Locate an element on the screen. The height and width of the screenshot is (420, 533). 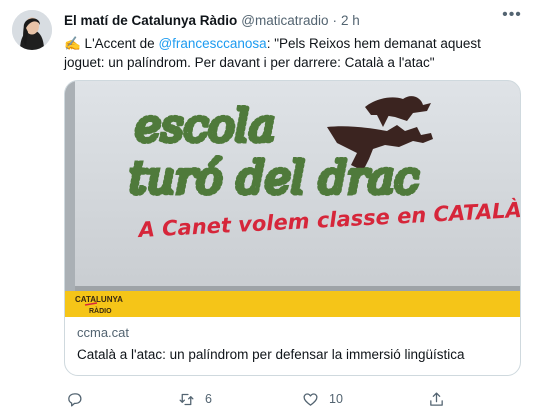
brand-line-1: CATALUNYA is located at coordinates (99, 299).